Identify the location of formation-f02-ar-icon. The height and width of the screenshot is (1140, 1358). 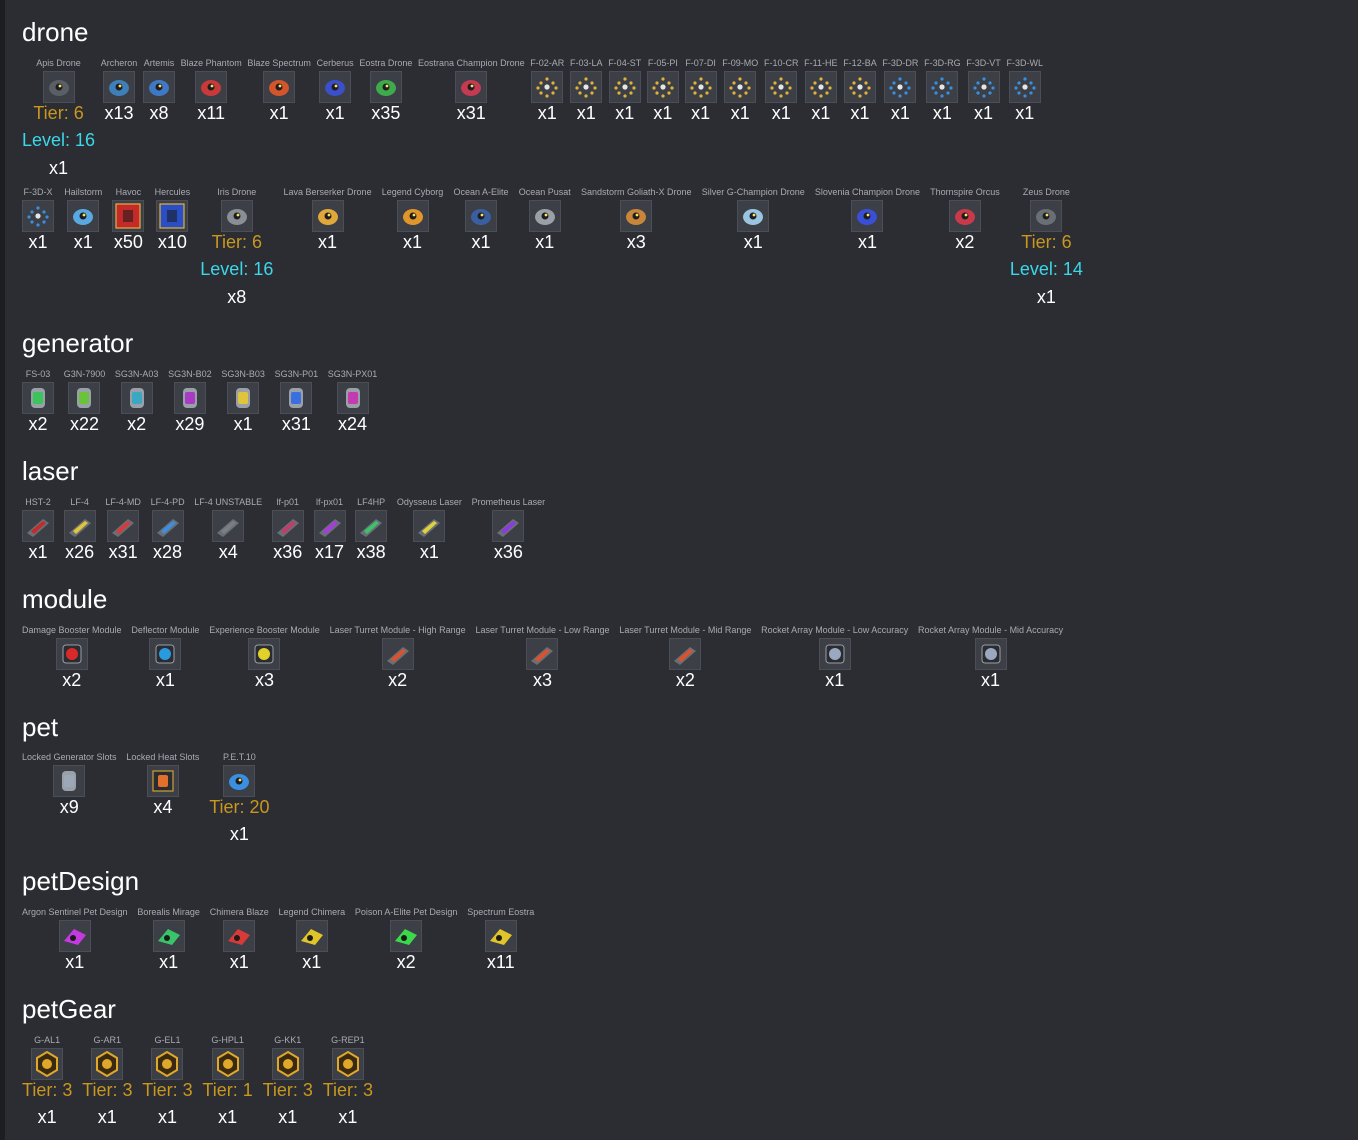
(547, 87).